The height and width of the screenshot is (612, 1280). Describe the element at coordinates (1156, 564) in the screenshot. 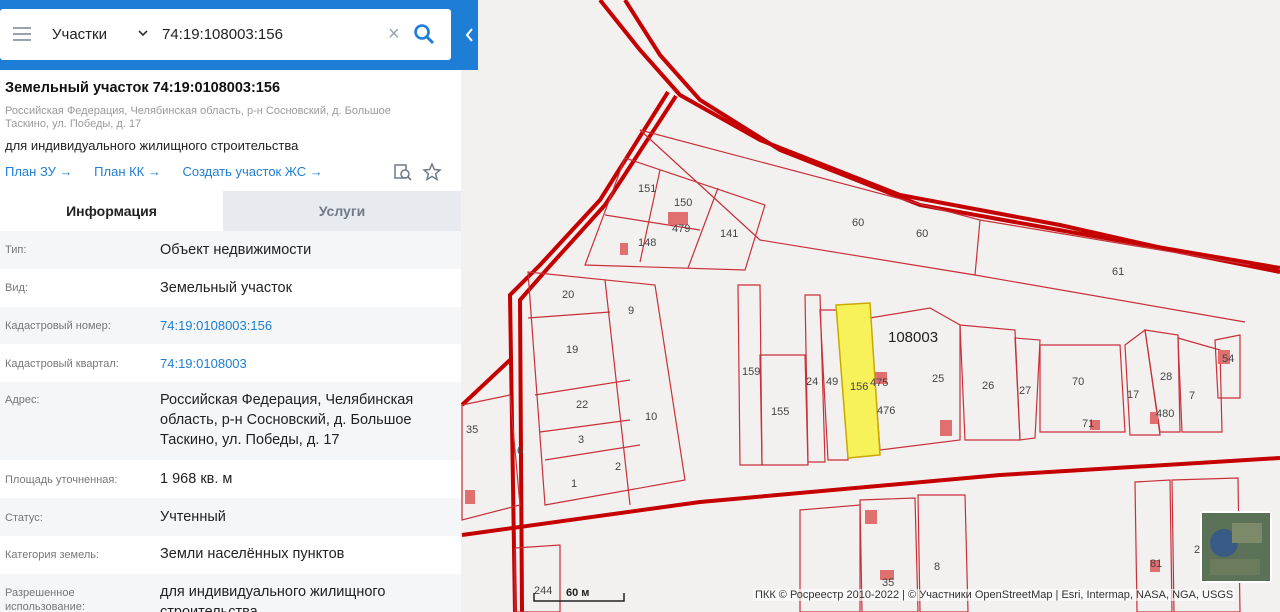

I see `parcel-label: 81` at that location.